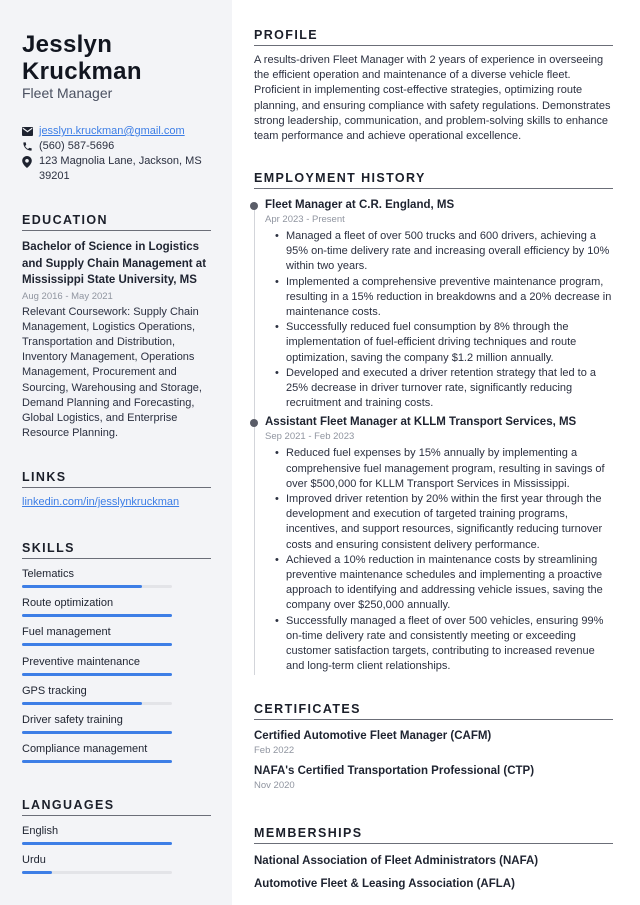 The height and width of the screenshot is (905, 640). Describe the element at coordinates (274, 785) in the screenshot. I see `certificate-date: Nov 2020` at that location.